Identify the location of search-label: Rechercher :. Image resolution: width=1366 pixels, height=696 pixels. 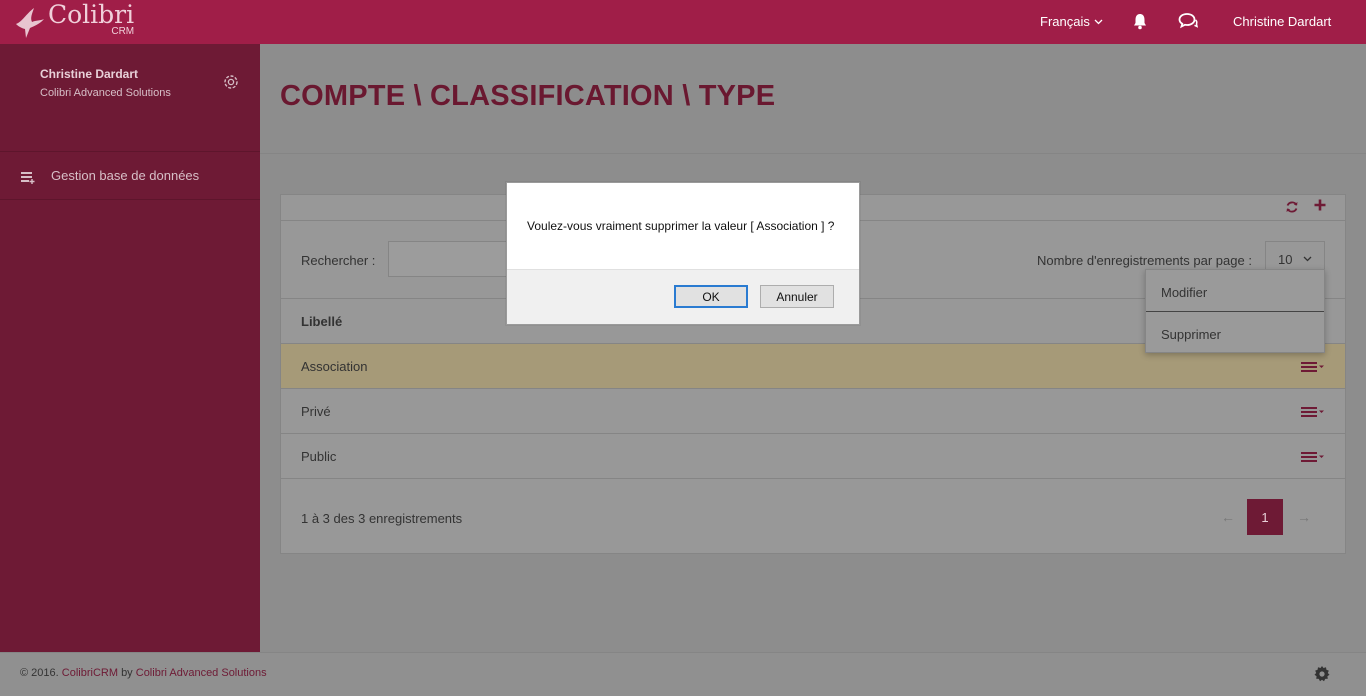
(338, 260).